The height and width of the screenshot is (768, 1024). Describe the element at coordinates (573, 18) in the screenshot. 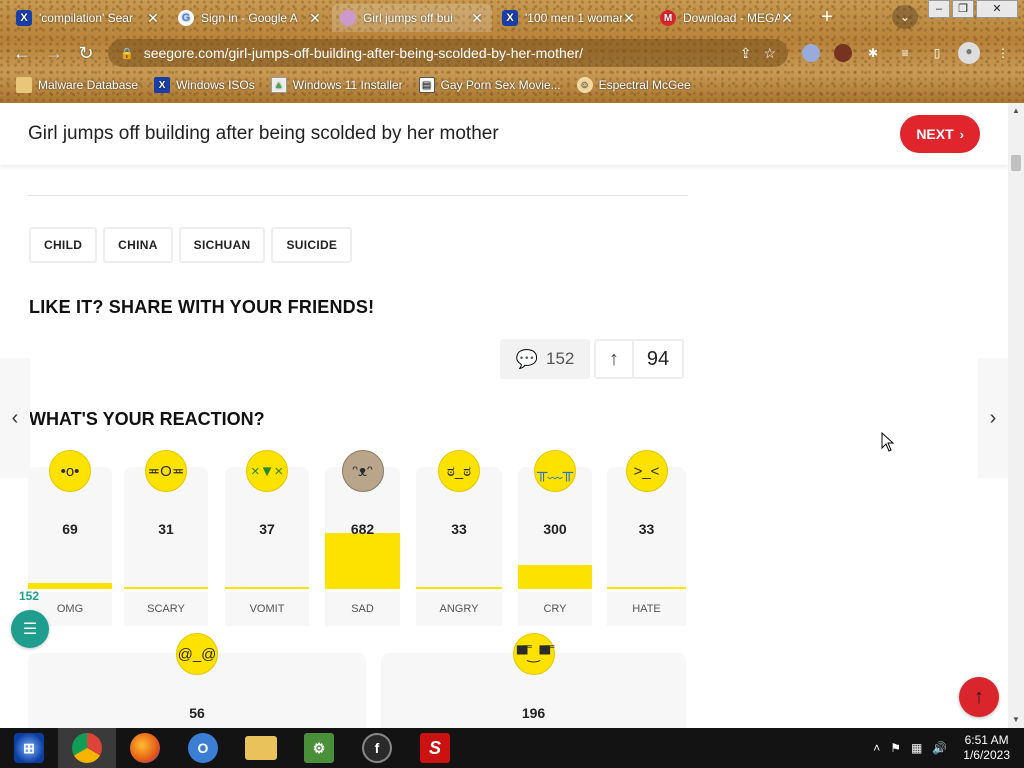

I see `tab-title: '100 men 1 woman` at that location.